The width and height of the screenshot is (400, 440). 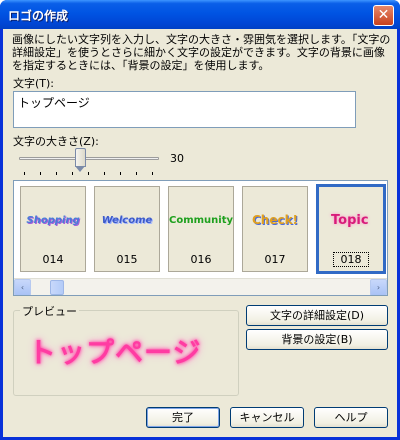 I want to click on gallery-item-018: Topic 018, so click(x=351, y=229).